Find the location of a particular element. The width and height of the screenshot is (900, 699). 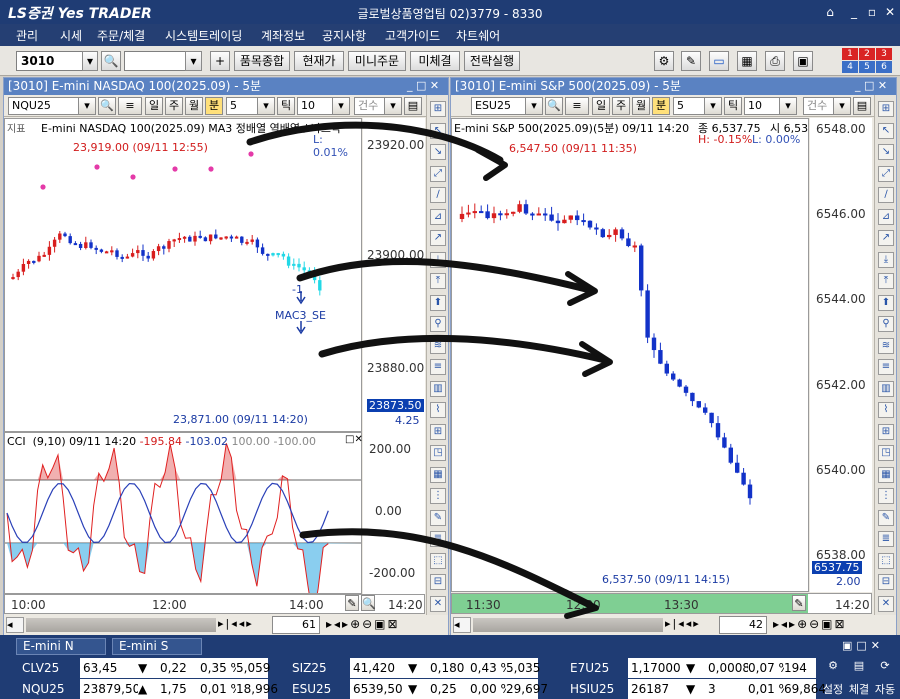

quote-volume: 69,864 is located at coordinates (805, 689).